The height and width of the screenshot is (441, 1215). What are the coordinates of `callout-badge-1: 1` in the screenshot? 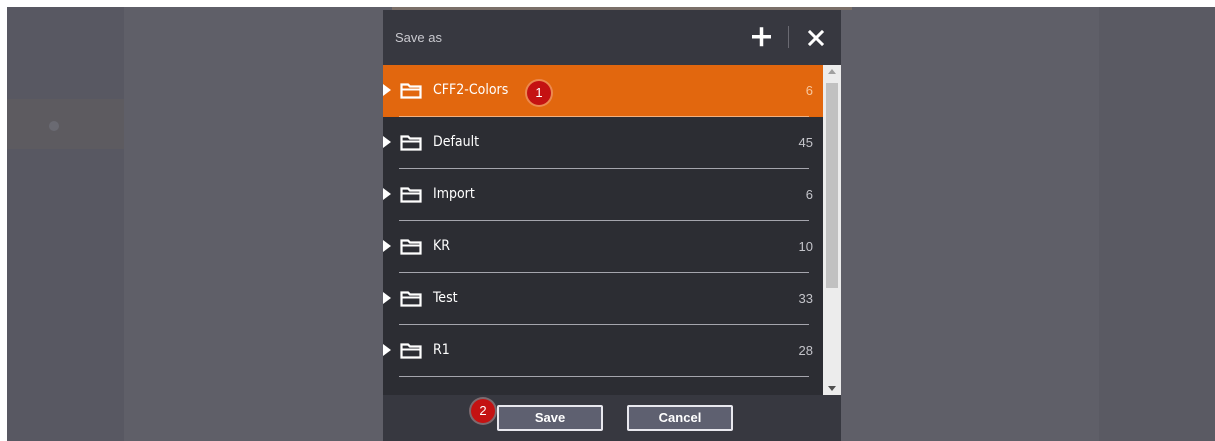 It's located at (539, 93).